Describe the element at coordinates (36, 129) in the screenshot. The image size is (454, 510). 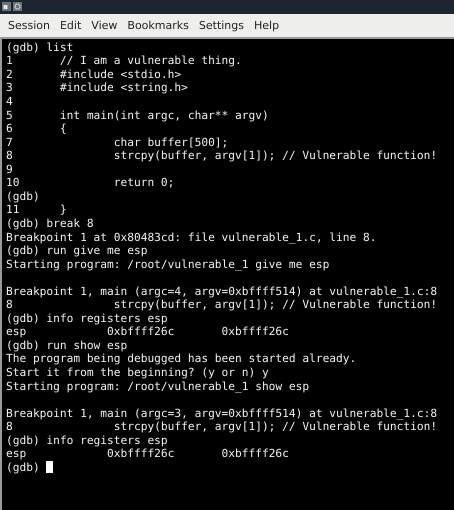
I see `output-line: 6 {` at that location.